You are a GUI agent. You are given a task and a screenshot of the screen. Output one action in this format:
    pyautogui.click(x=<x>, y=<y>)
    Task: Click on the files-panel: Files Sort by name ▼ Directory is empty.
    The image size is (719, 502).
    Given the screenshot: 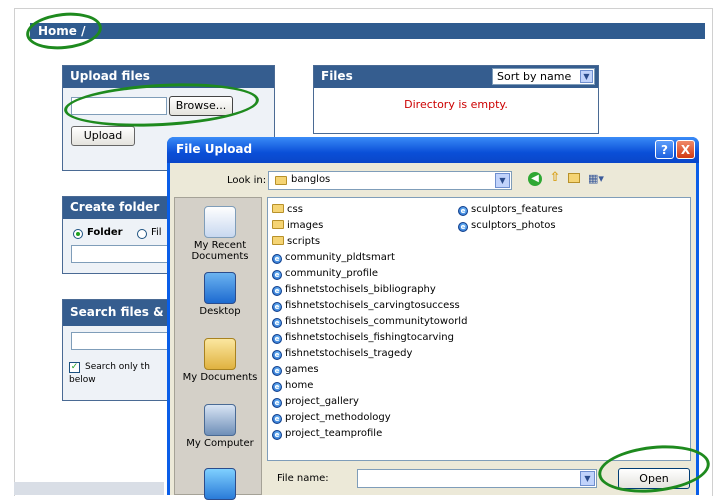 What is the action you would take?
    pyautogui.click(x=456, y=99)
    